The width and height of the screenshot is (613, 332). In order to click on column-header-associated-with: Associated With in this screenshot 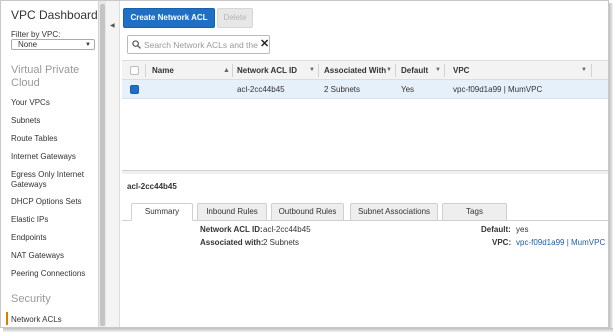, I will do `click(355, 70)`.